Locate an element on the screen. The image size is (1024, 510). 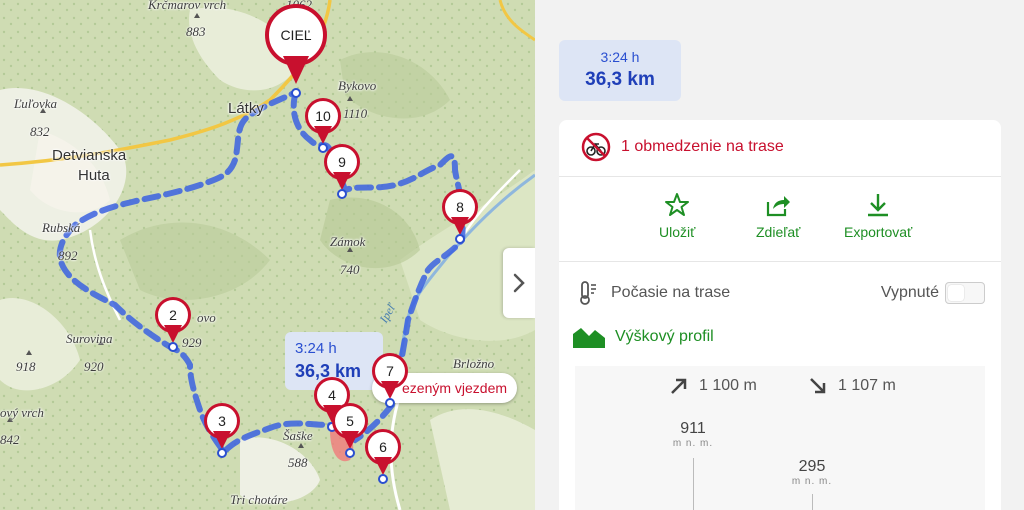
ascent-value: 1 100 m is located at coordinates (728, 385).